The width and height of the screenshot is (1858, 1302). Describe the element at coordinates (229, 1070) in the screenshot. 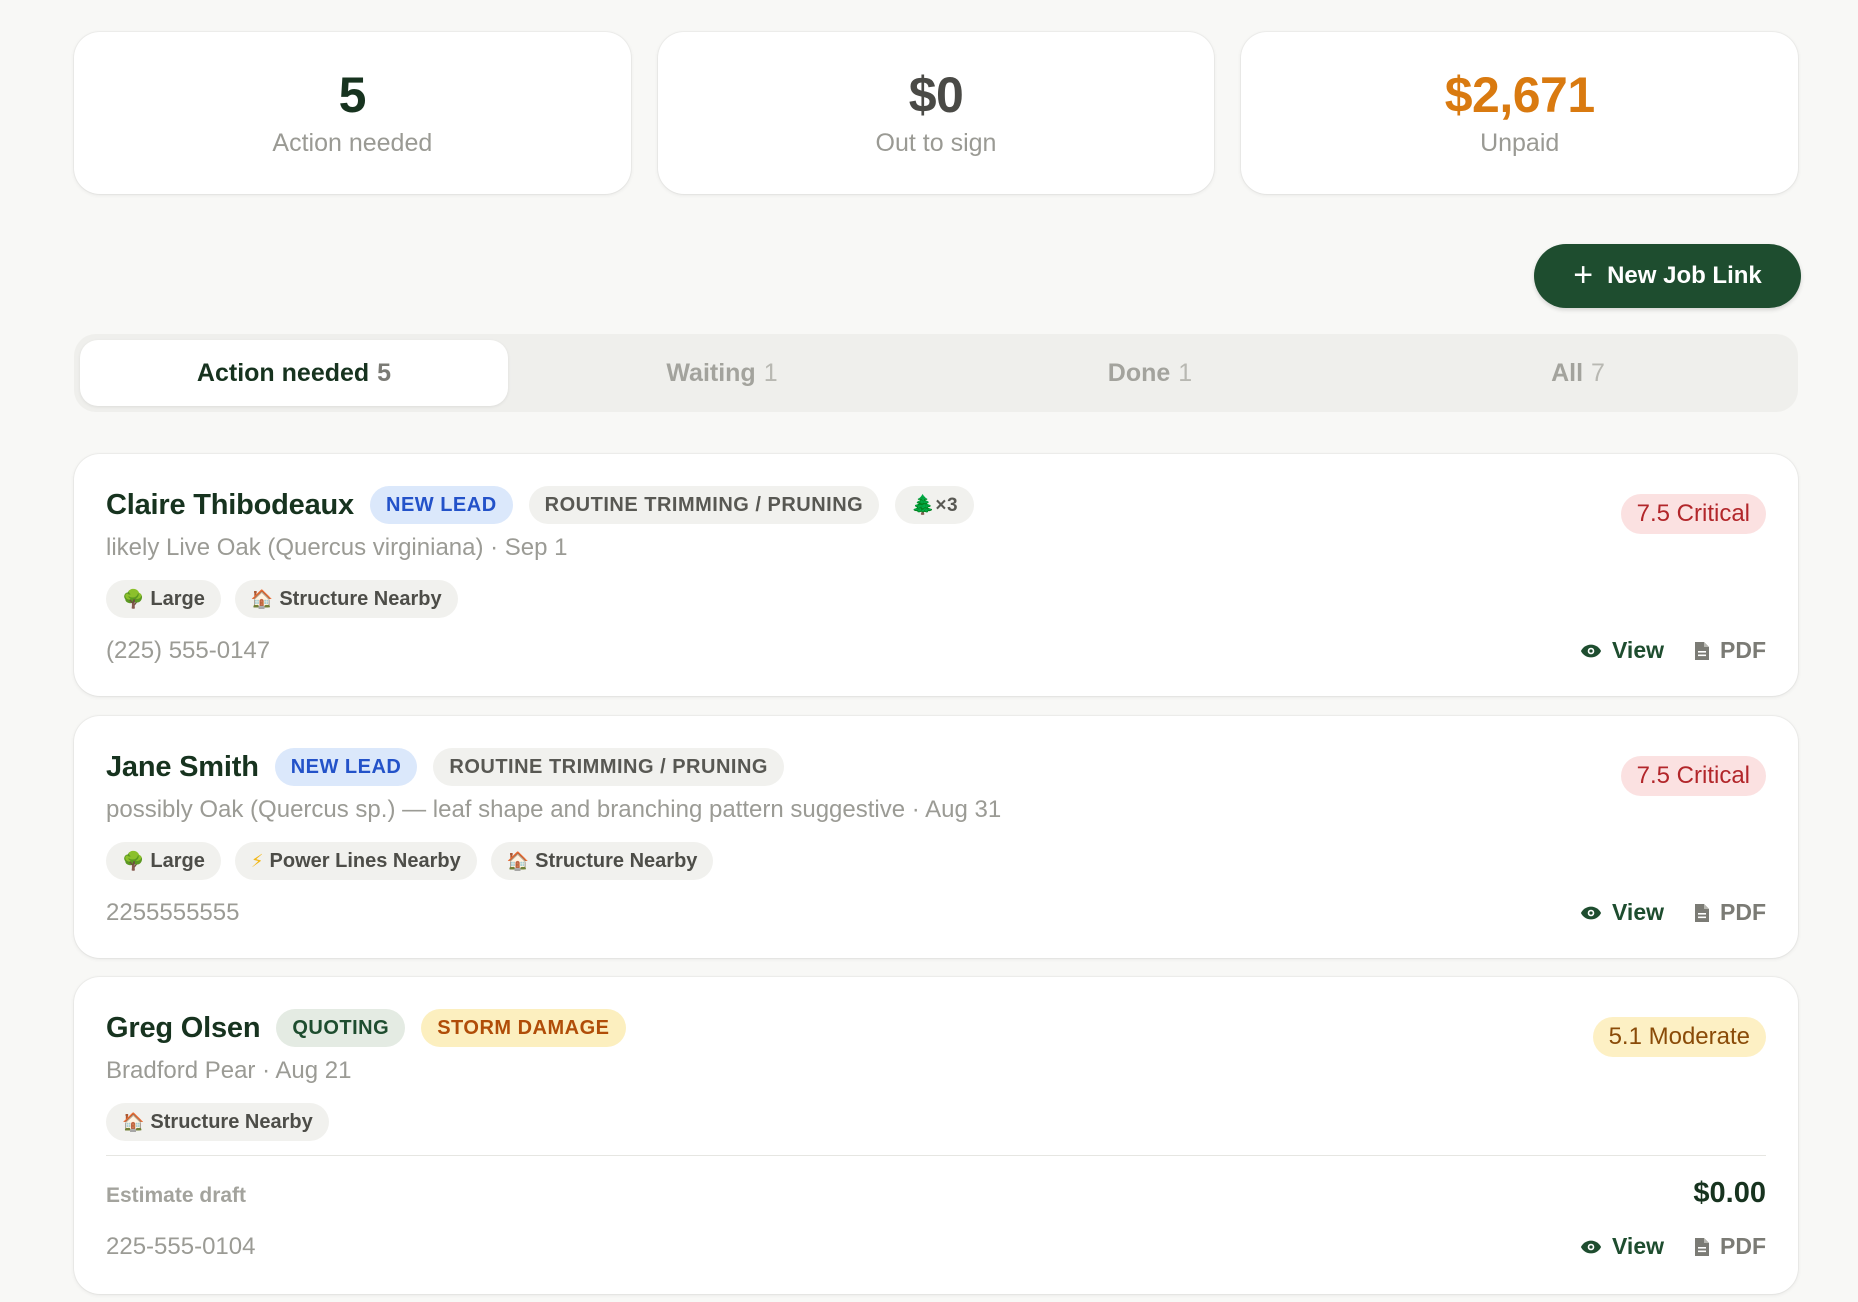

I see `tree-species-date: Bradford Pear · Aug 21` at that location.